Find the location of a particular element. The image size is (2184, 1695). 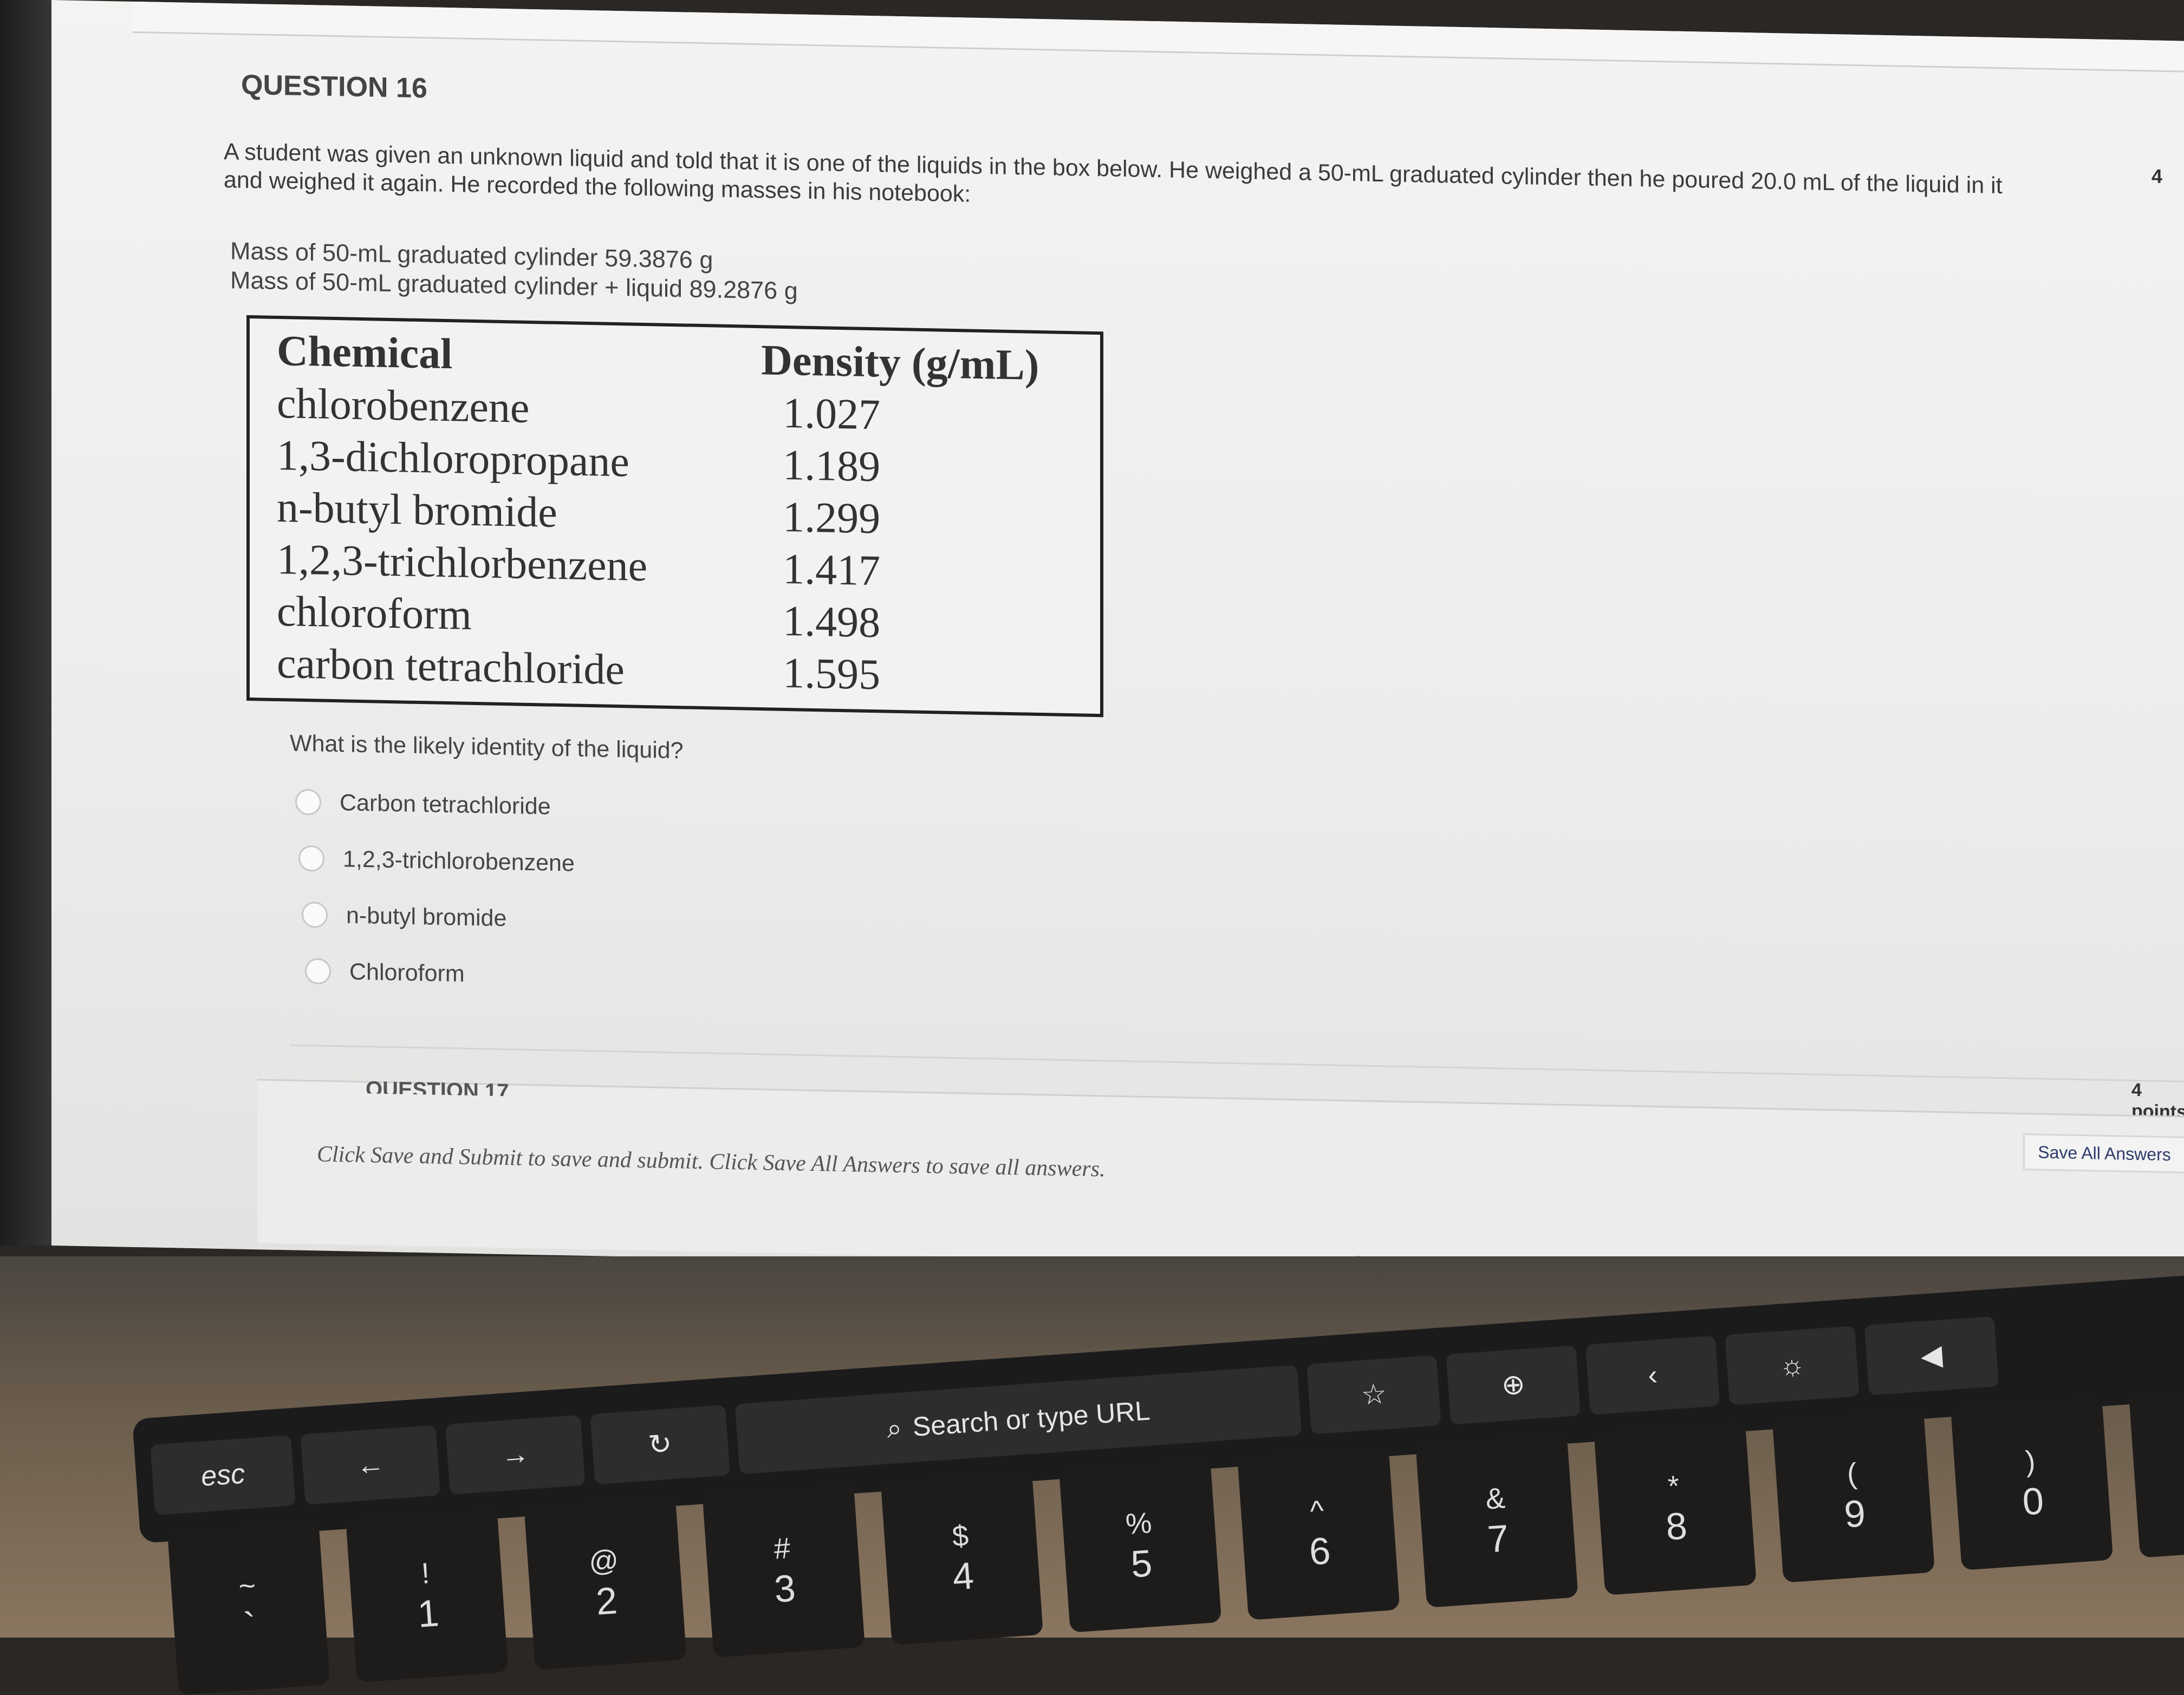

chemical-name: n-butyl bromide is located at coordinates (417, 510).